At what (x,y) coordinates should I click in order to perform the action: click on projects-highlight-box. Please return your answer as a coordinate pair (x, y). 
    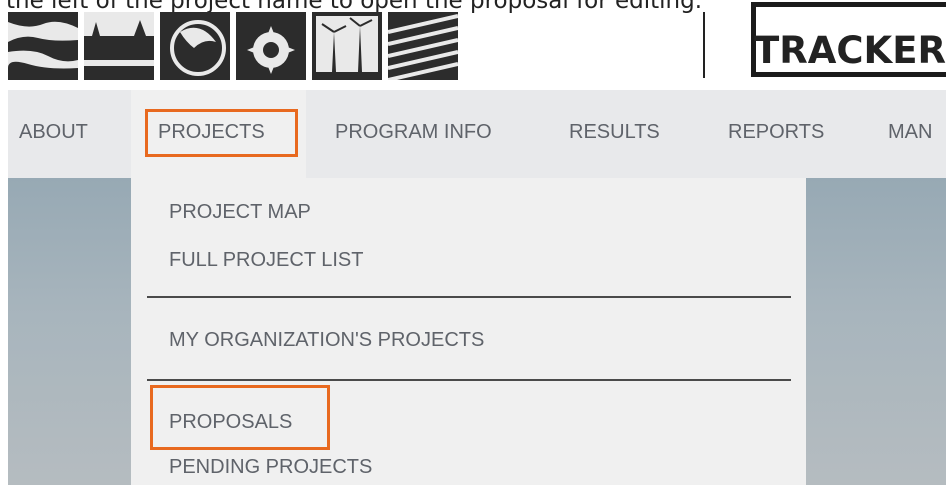
    Looking at the image, I should click on (221, 133).